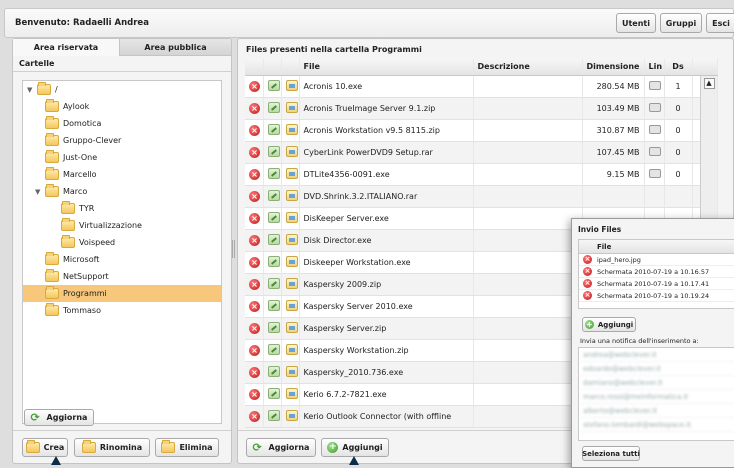  I want to click on dialog-aggiungi-button: + Aggiungi, so click(609, 324).